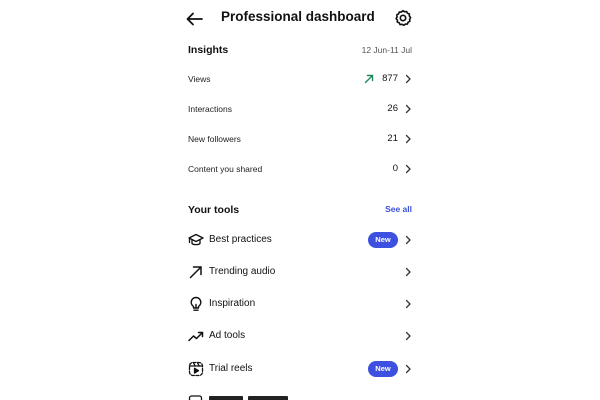 The image size is (600, 400). I want to click on insight-label: New followers, so click(214, 139).